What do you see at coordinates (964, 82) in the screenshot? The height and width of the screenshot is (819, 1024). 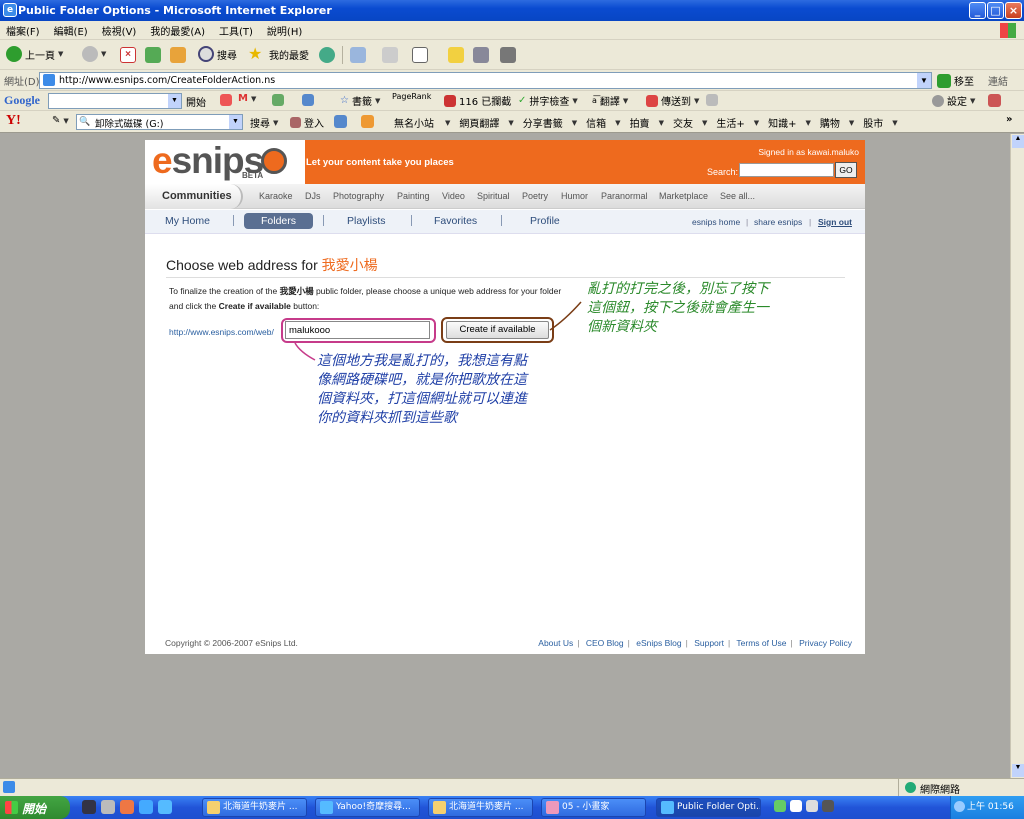 I see `go-label: 移至` at bounding box center [964, 82].